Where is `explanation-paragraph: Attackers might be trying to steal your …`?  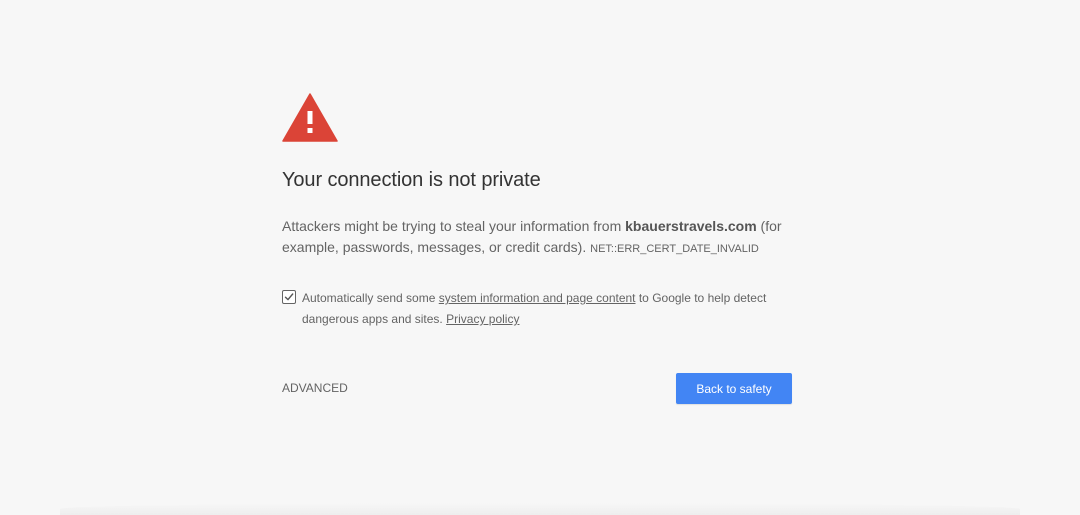 explanation-paragraph: Attackers might be trying to steal your … is located at coordinates (542, 238).